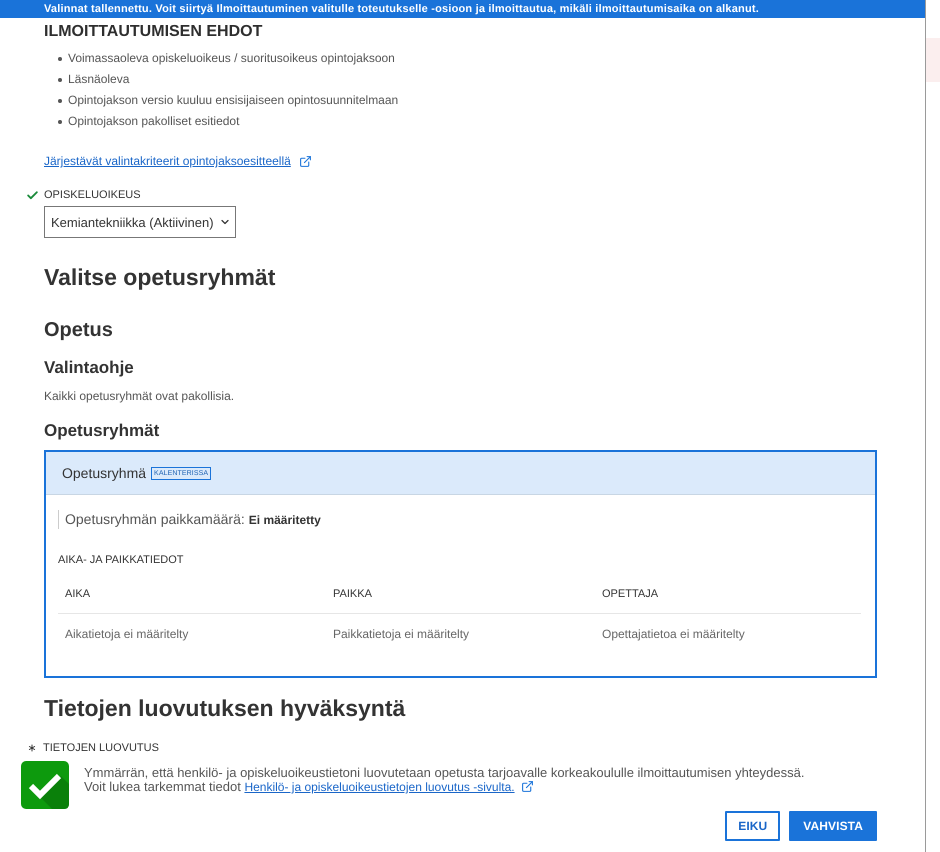 This screenshot has height=852, width=940. I want to click on checkbox, so click(45, 785).